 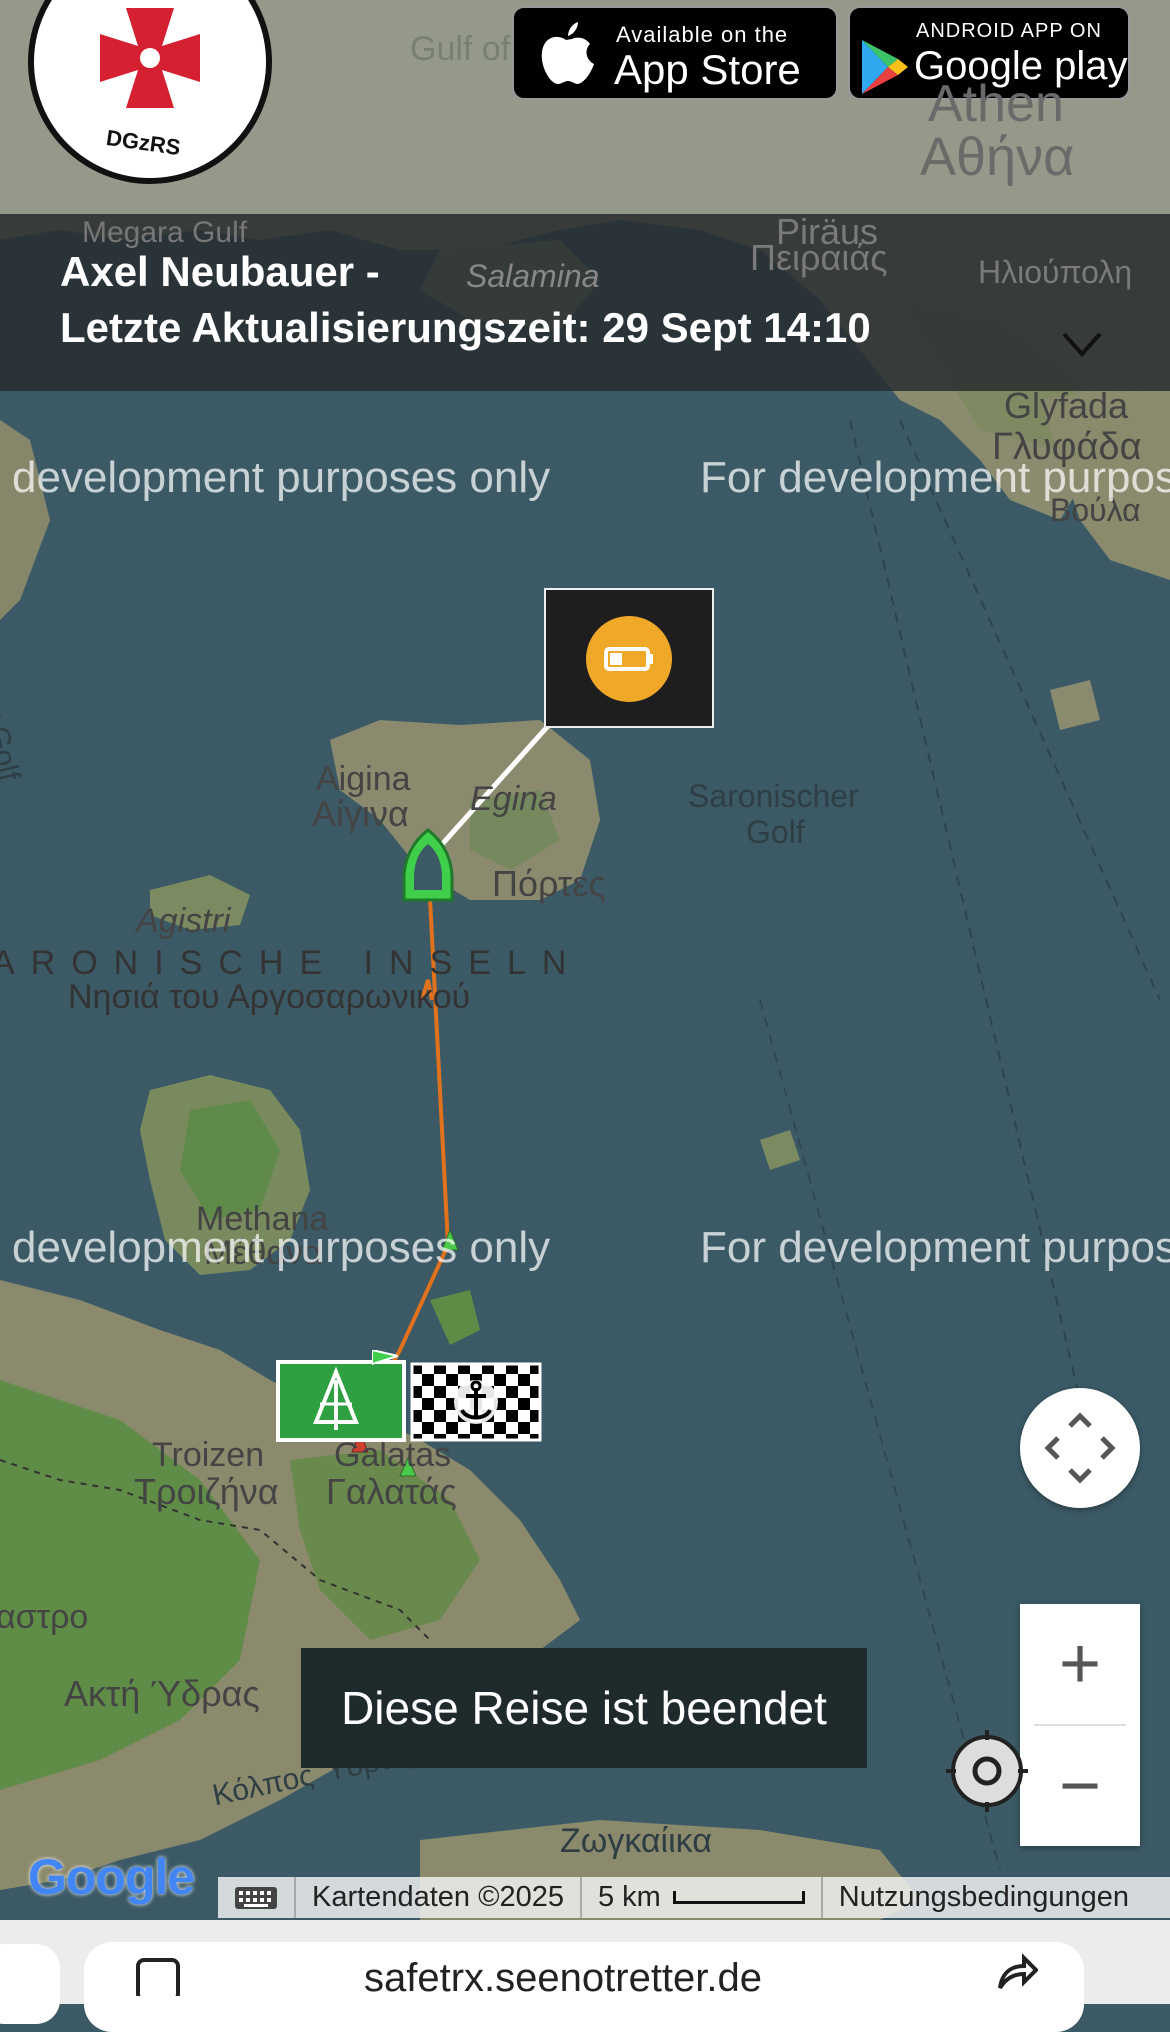 What do you see at coordinates (162, 1693) in the screenshot?
I see `label-akti-ydras: Ακτή Ύδρας` at bounding box center [162, 1693].